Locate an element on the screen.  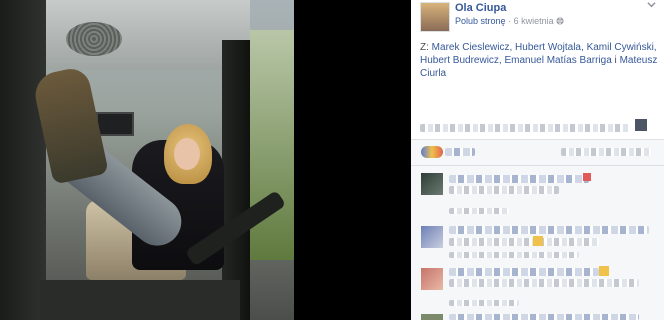
cab-frame-left is located at coordinates (23, 160).